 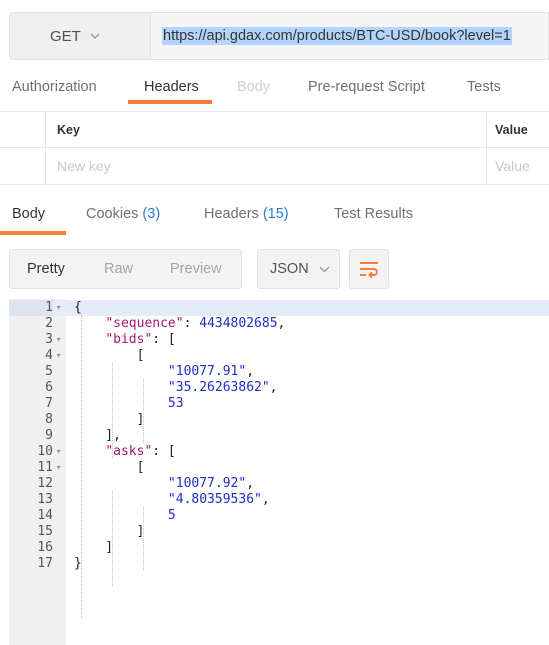 I want to click on value-column-header: Value, so click(x=511, y=130).